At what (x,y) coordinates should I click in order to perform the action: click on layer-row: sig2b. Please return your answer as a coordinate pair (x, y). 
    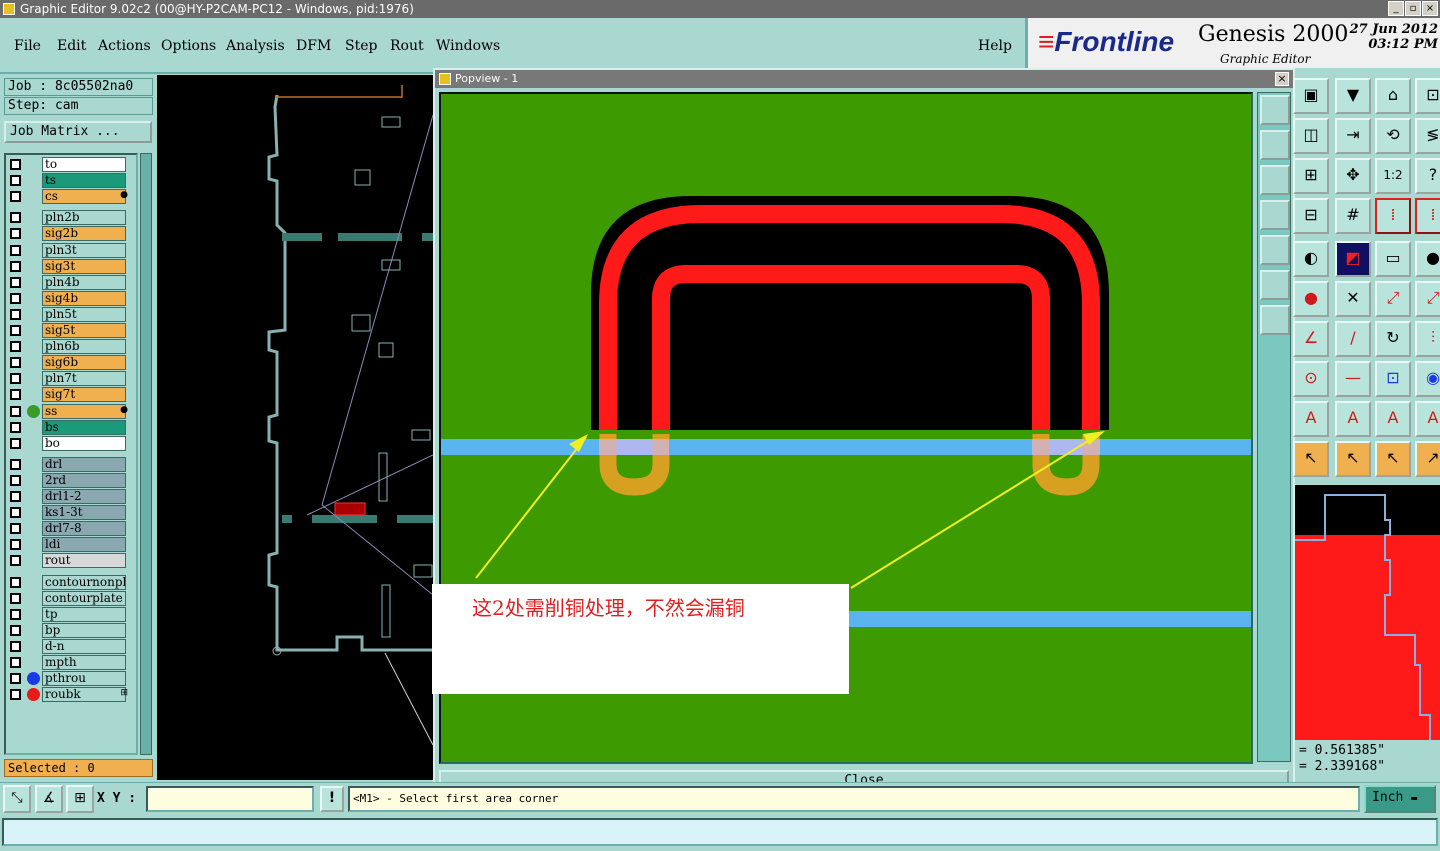
    Looking at the image, I should click on (72, 234).